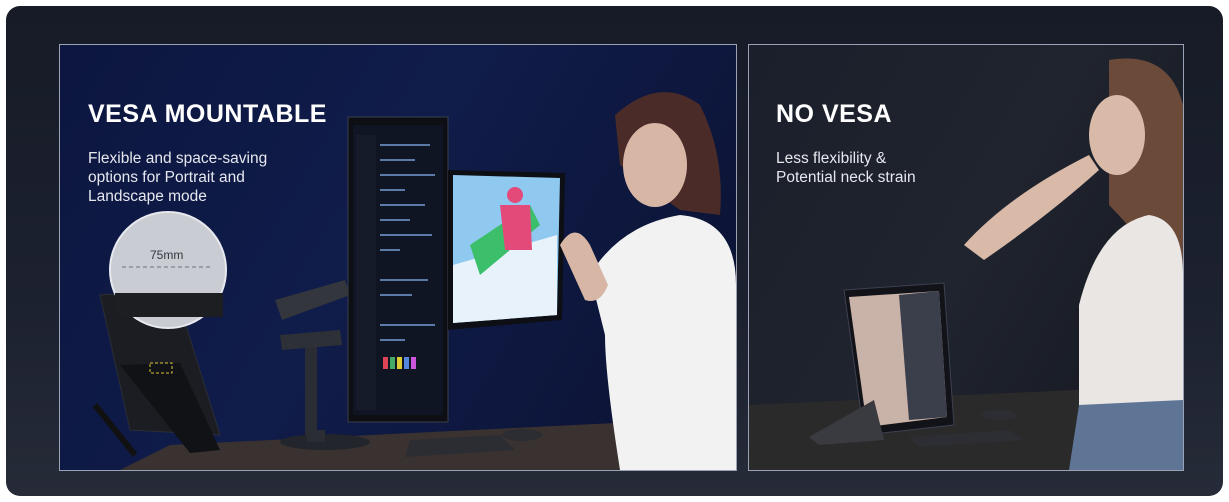  Describe the element at coordinates (834, 114) in the screenshot. I see `no-vesa-heading: NO VESA` at that location.